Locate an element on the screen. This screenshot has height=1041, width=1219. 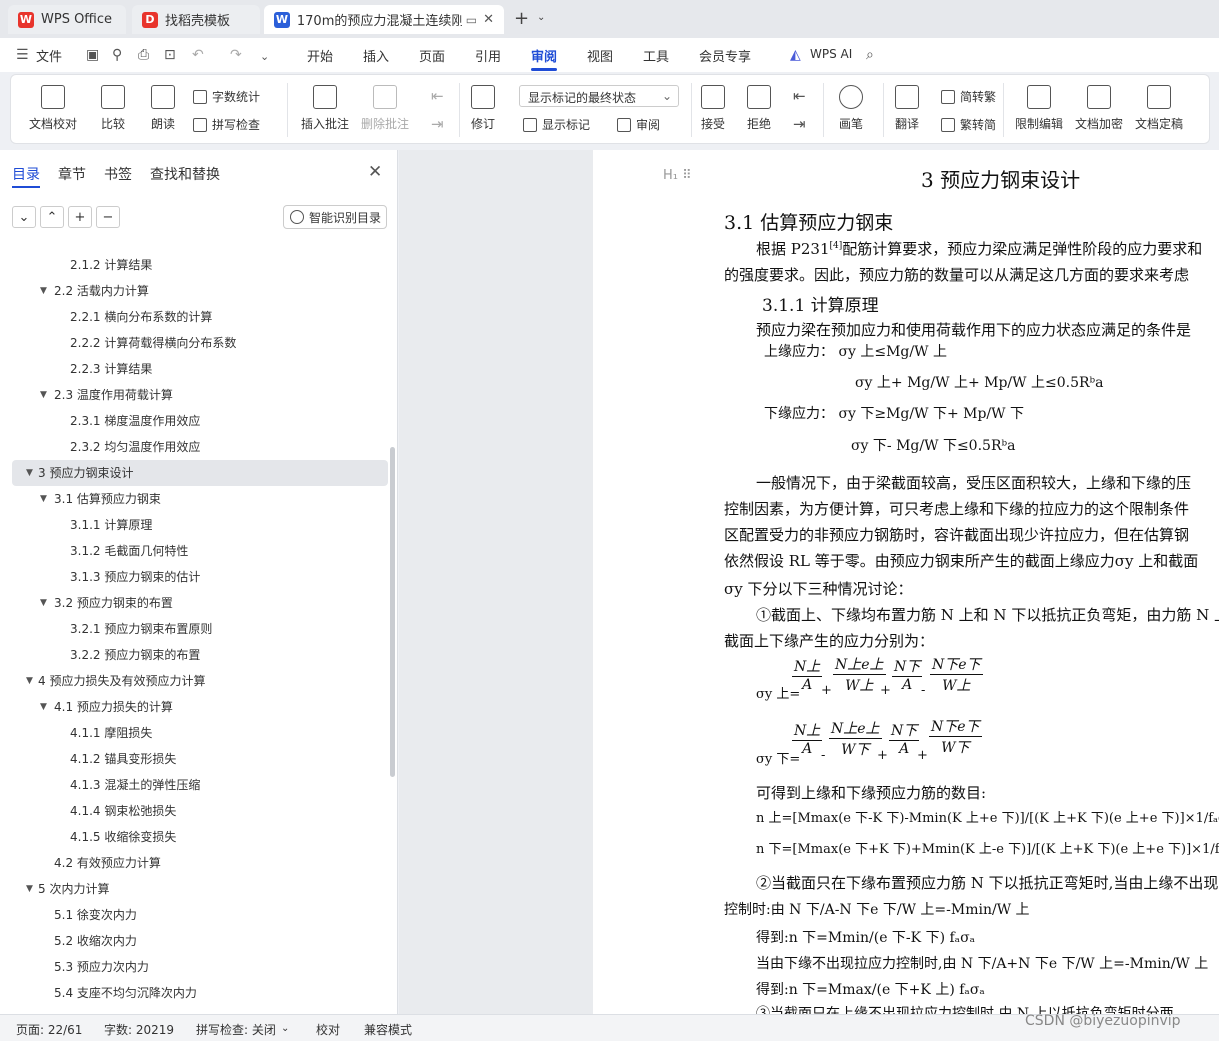
toc-item: 4.2 有效预应力计算 is located at coordinates (200, 863).